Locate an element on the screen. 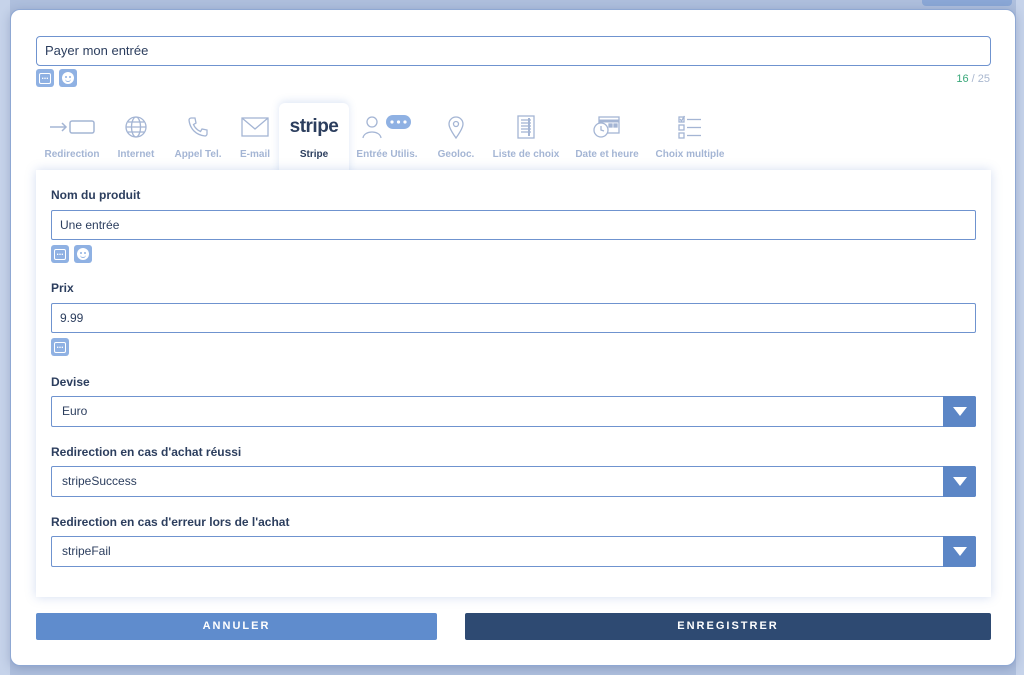 The height and width of the screenshot is (675, 1024). error-redirect-select: stripeFail is located at coordinates (513, 551).